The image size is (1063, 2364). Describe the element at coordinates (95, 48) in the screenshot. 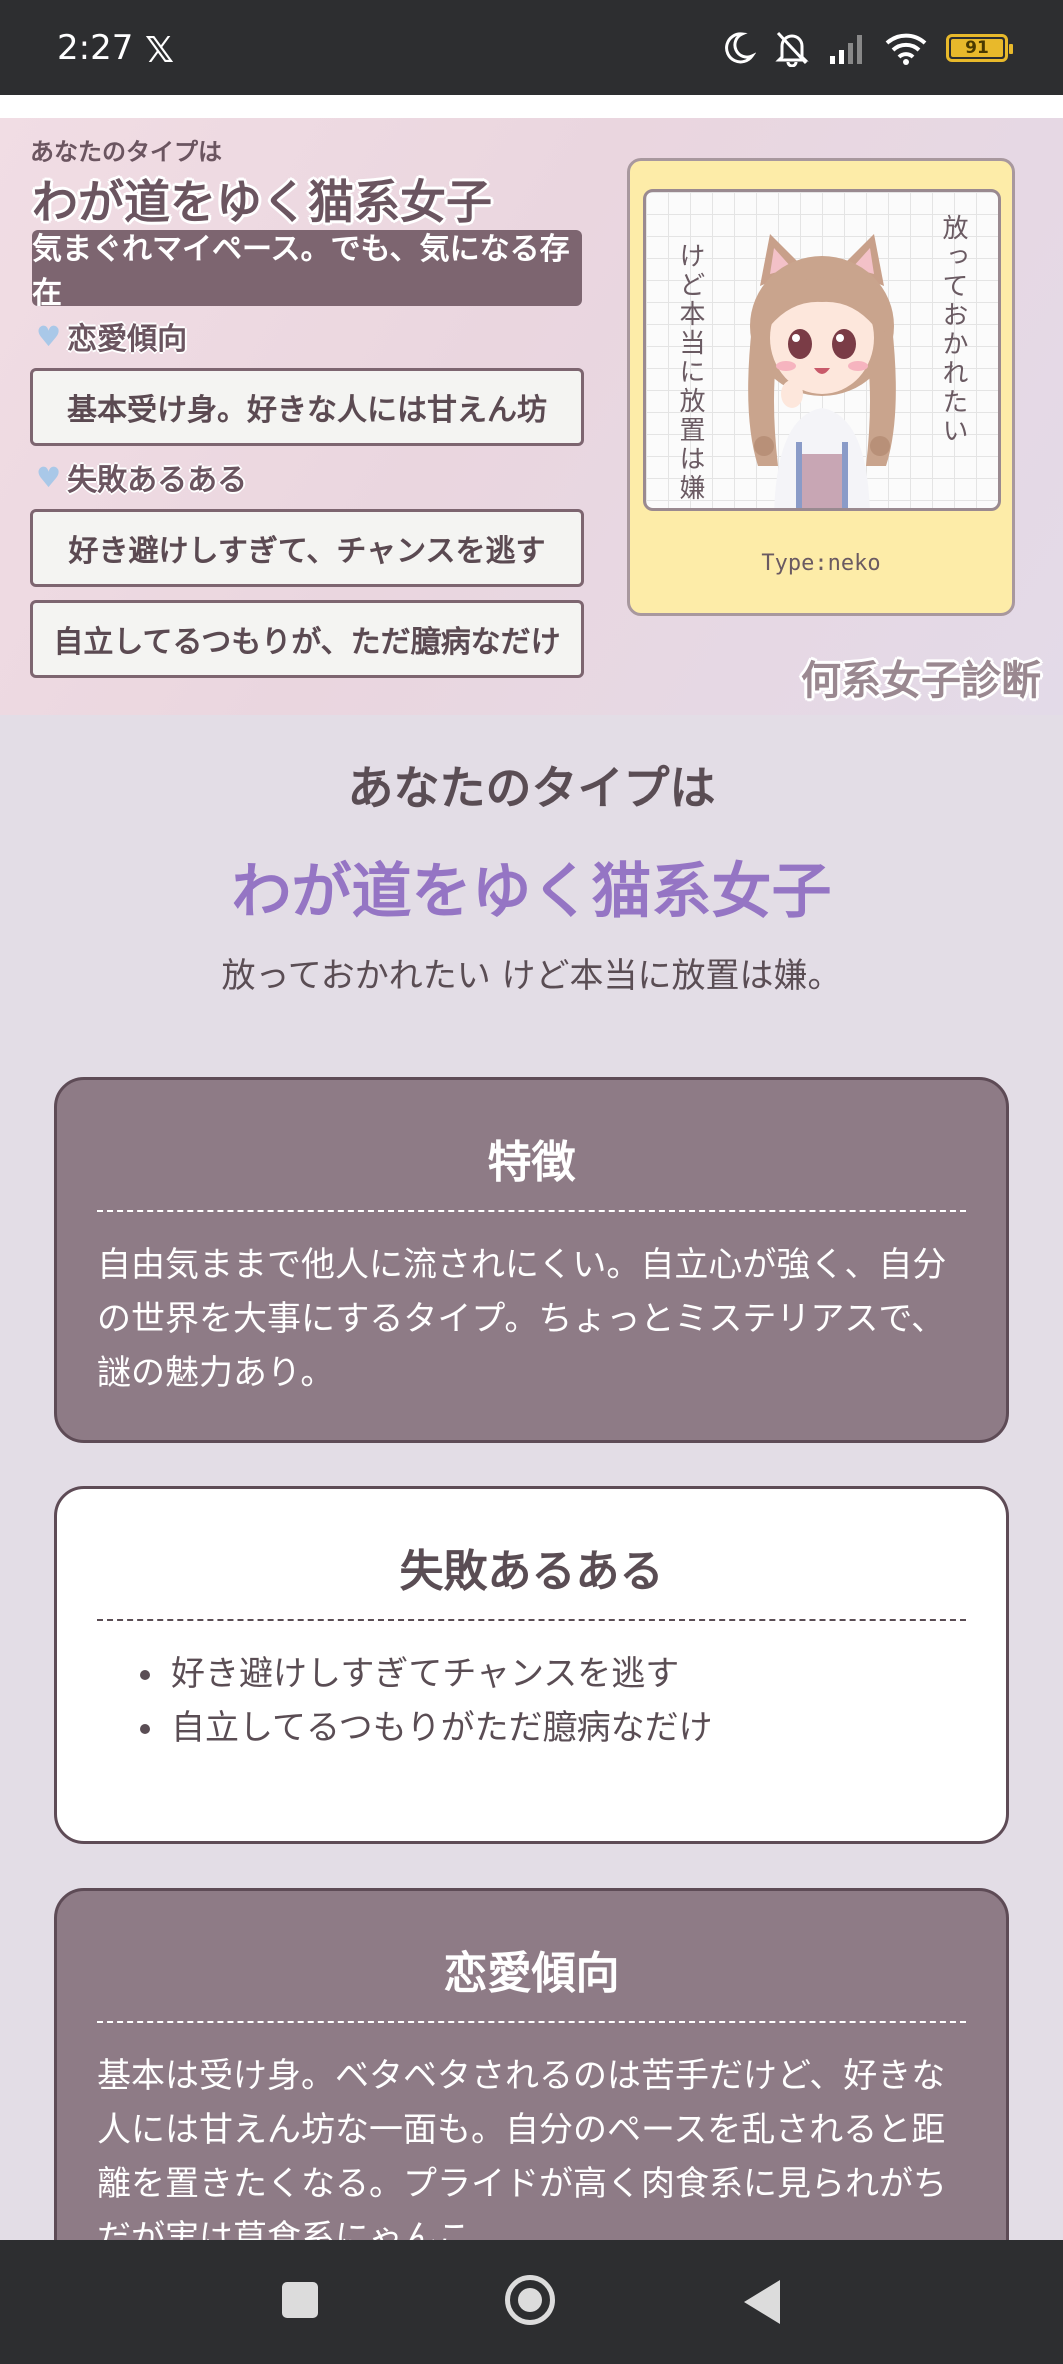

I see `status-time: 2:27` at that location.